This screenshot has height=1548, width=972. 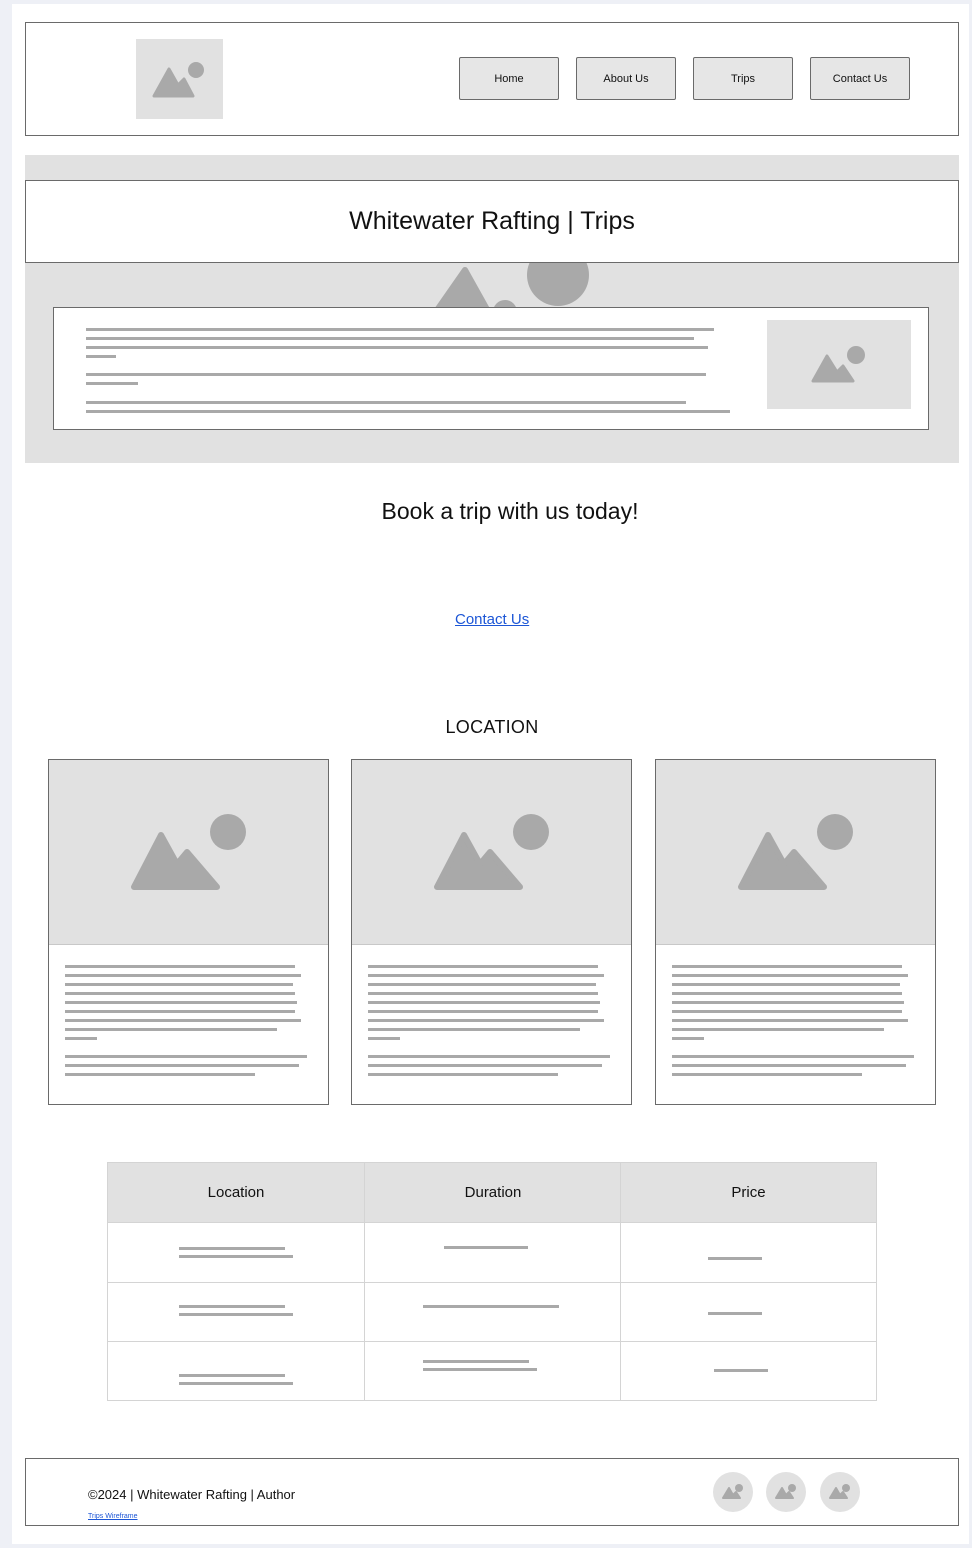 What do you see at coordinates (748, 1192) in the screenshot?
I see `table-header-price: Price` at bounding box center [748, 1192].